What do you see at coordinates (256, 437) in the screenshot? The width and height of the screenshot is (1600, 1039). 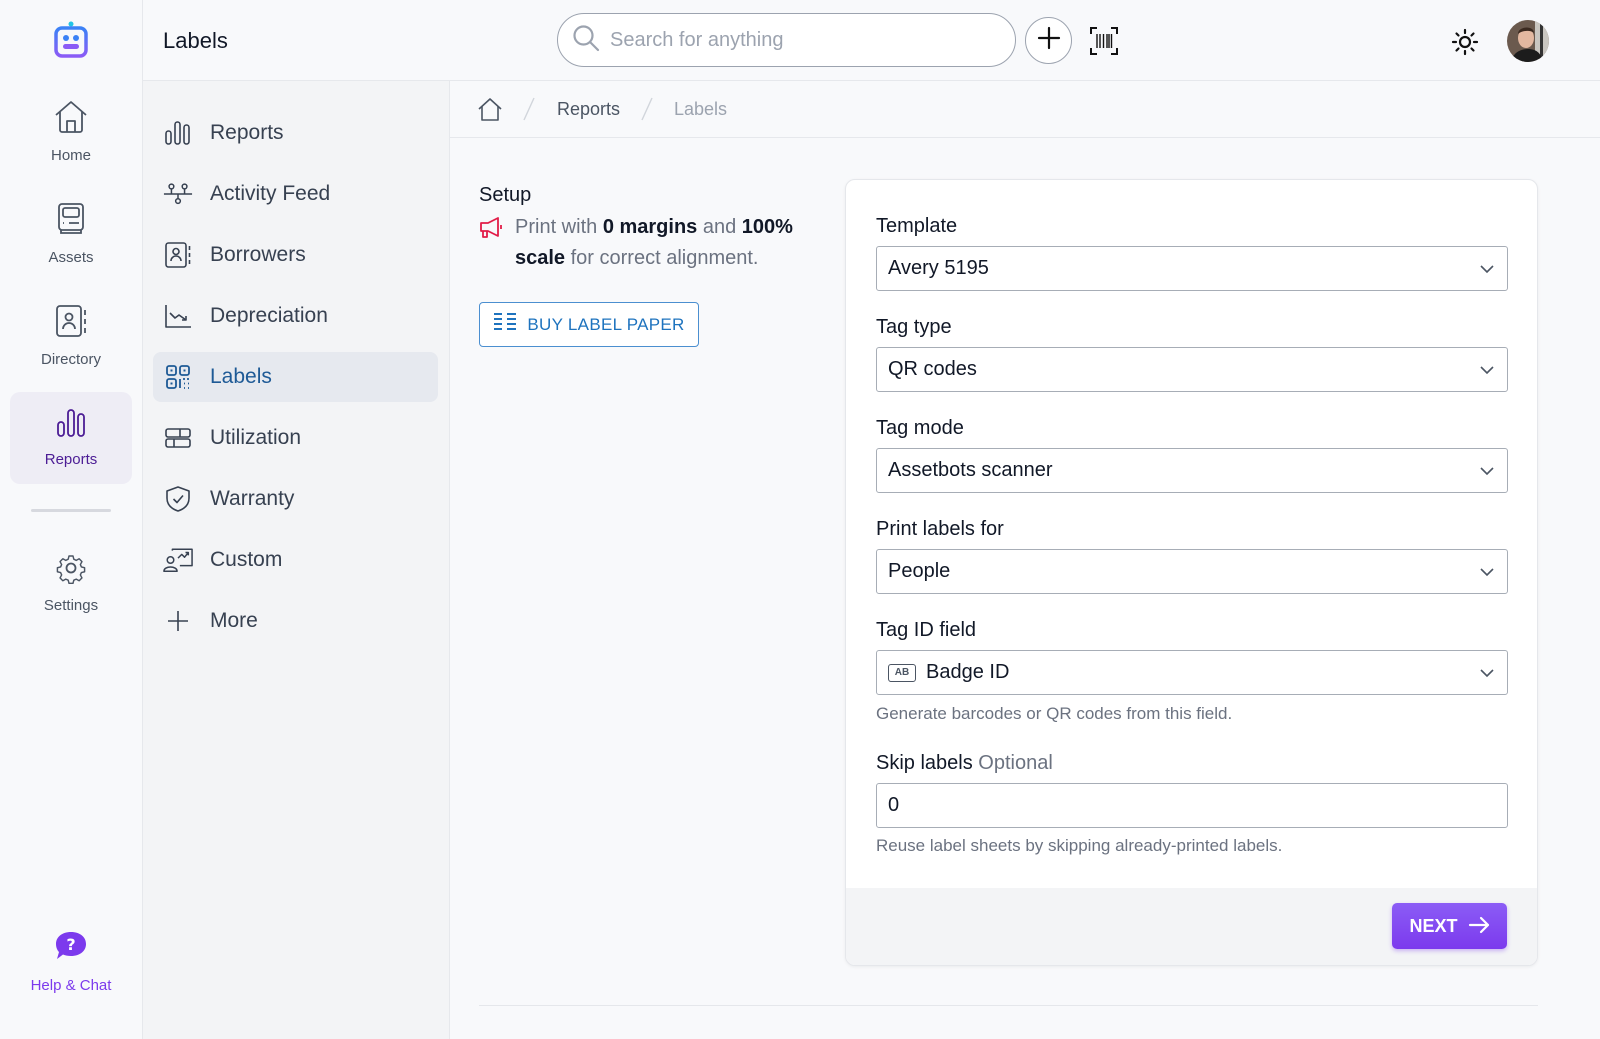 I see `subnav-item-label: Utilization` at bounding box center [256, 437].